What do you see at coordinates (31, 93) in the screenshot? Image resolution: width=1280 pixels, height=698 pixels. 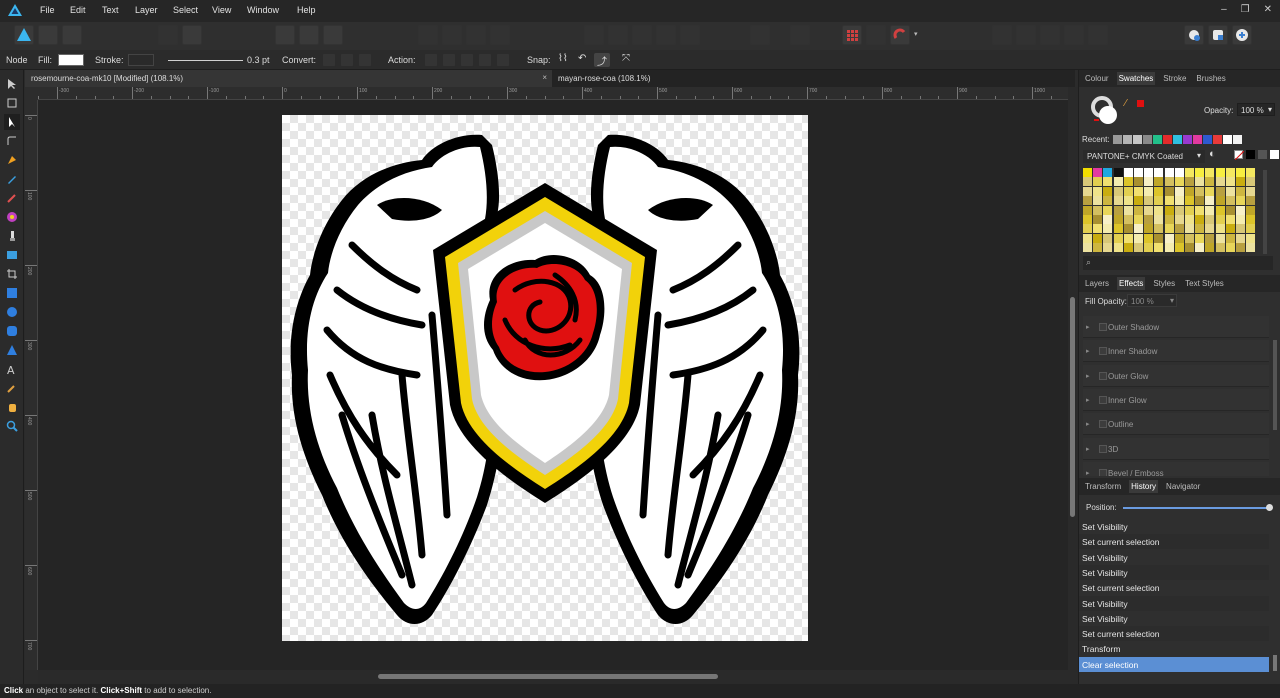 I see `ruler-corner` at bounding box center [31, 93].